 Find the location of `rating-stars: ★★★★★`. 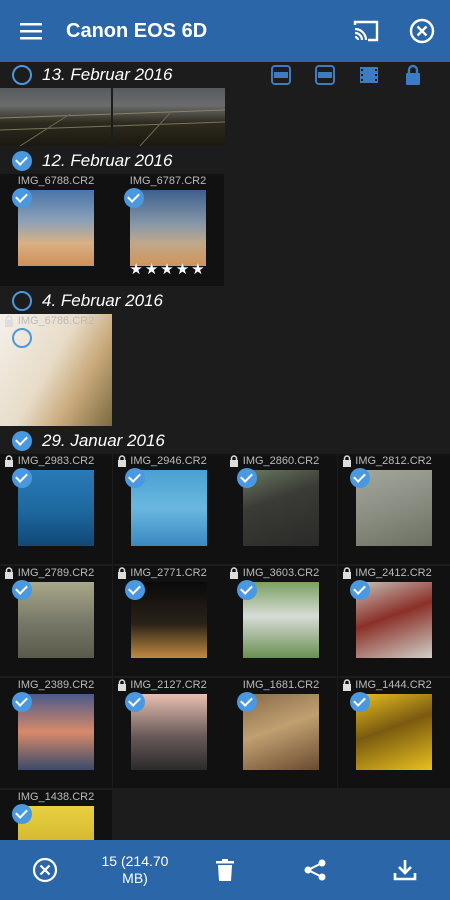

rating-stars: ★★★★★ is located at coordinates (168, 269).